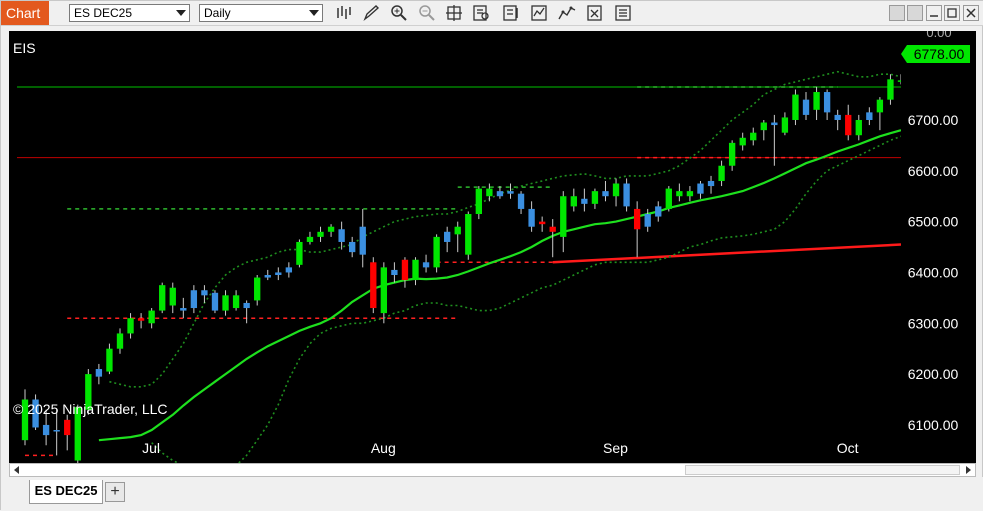 This screenshot has height=511, width=983. What do you see at coordinates (481, 13) in the screenshot?
I see `data-box-icon` at bounding box center [481, 13].